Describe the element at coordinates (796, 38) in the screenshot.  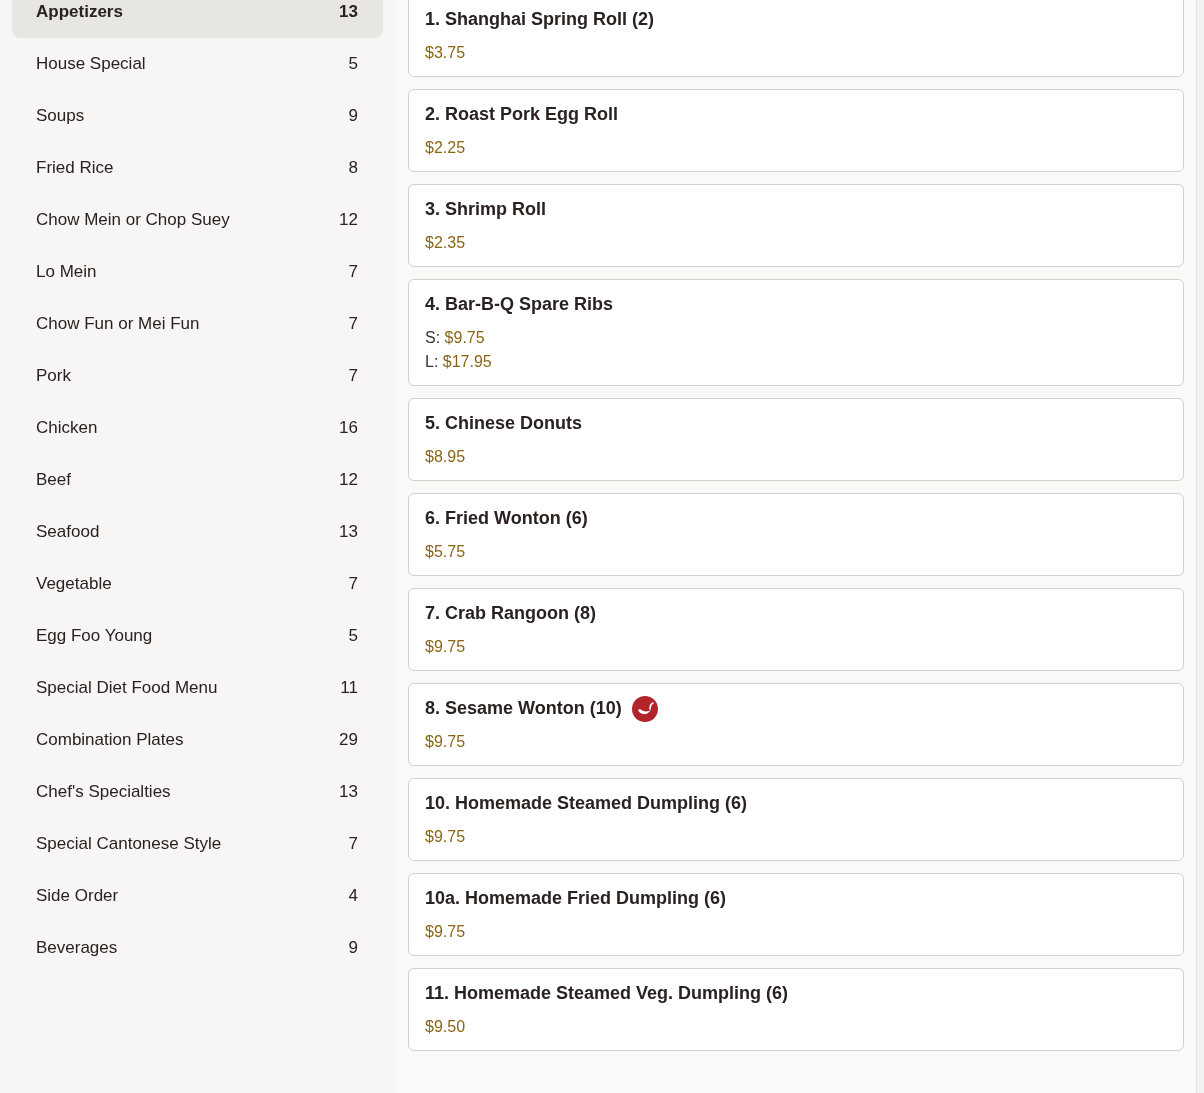
I see `menu-item-card: 1. Shanghai Spring Roll (2) $3.75` at that location.